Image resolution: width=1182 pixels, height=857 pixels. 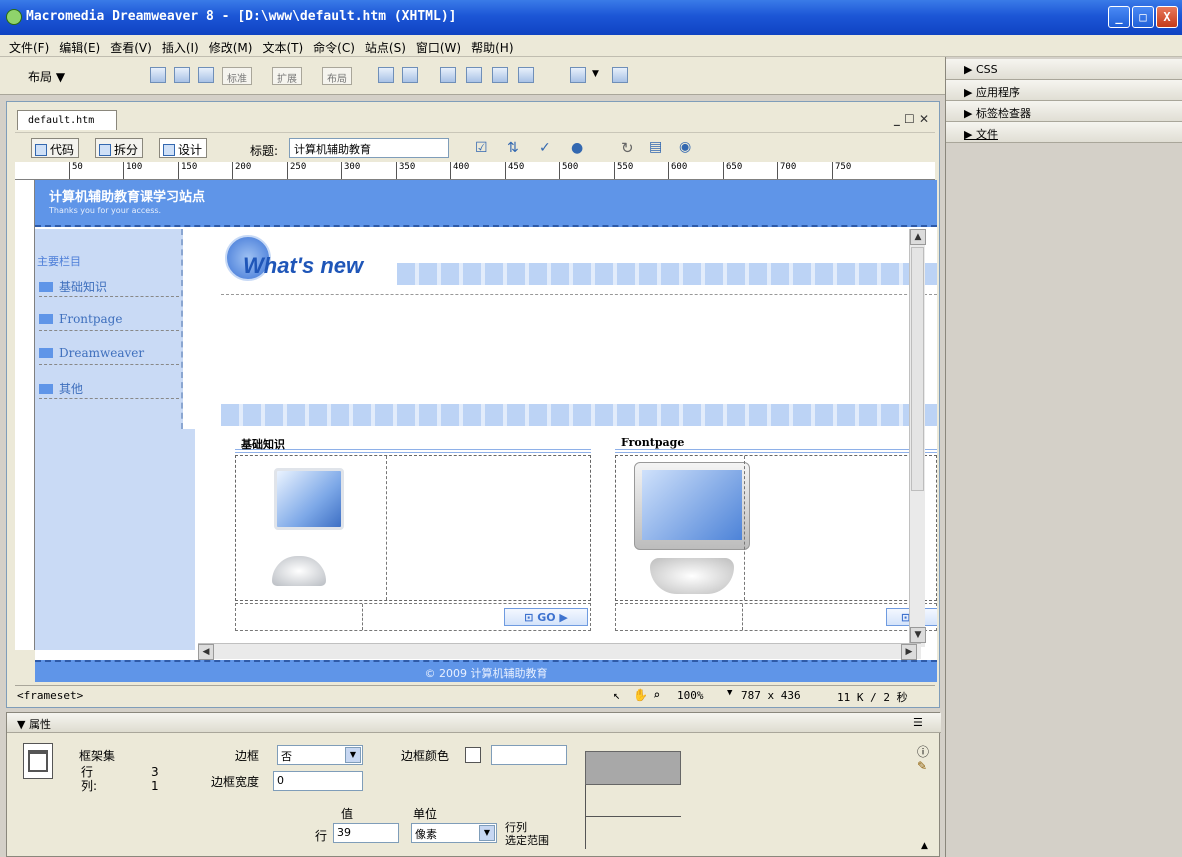 What do you see at coordinates (486, 671) in the screenshot?
I see `bottom-frame-footer: © 2009 计算机辅助教育` at bounding box center [486, 671].